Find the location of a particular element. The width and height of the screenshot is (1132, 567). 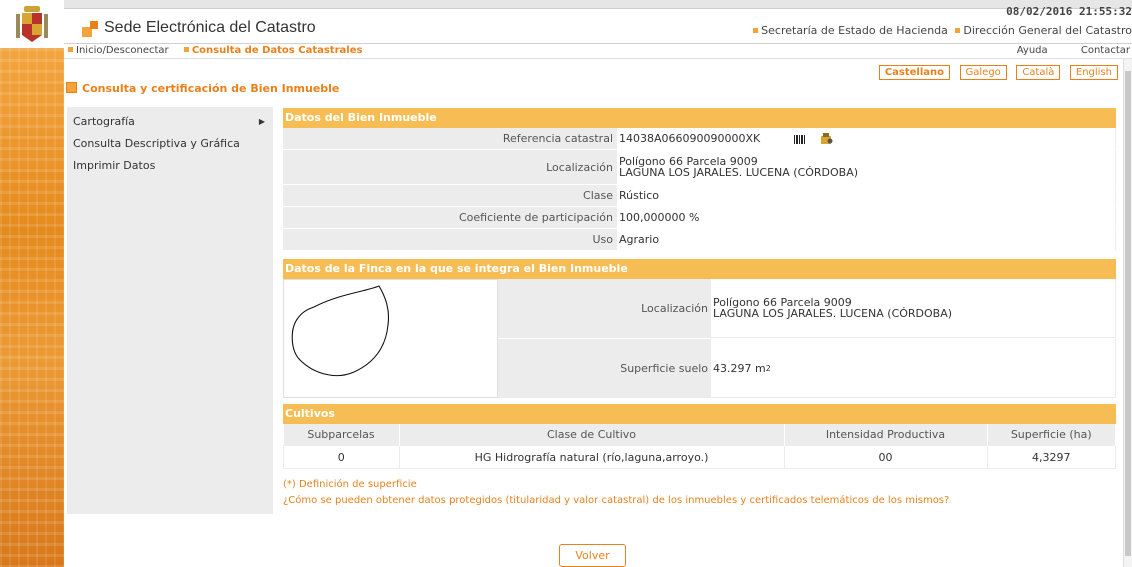

finca-loc-line2: LAGUNA LOS JARALES. LUCENA (CÓRDOBA) is located at coordinates (833, 313).